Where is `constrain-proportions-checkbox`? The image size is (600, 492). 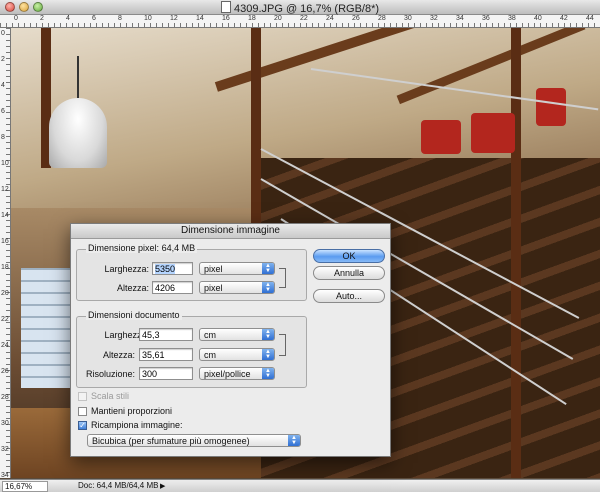 constrain-proportions-checkbox is located at coordinates (82, 411).